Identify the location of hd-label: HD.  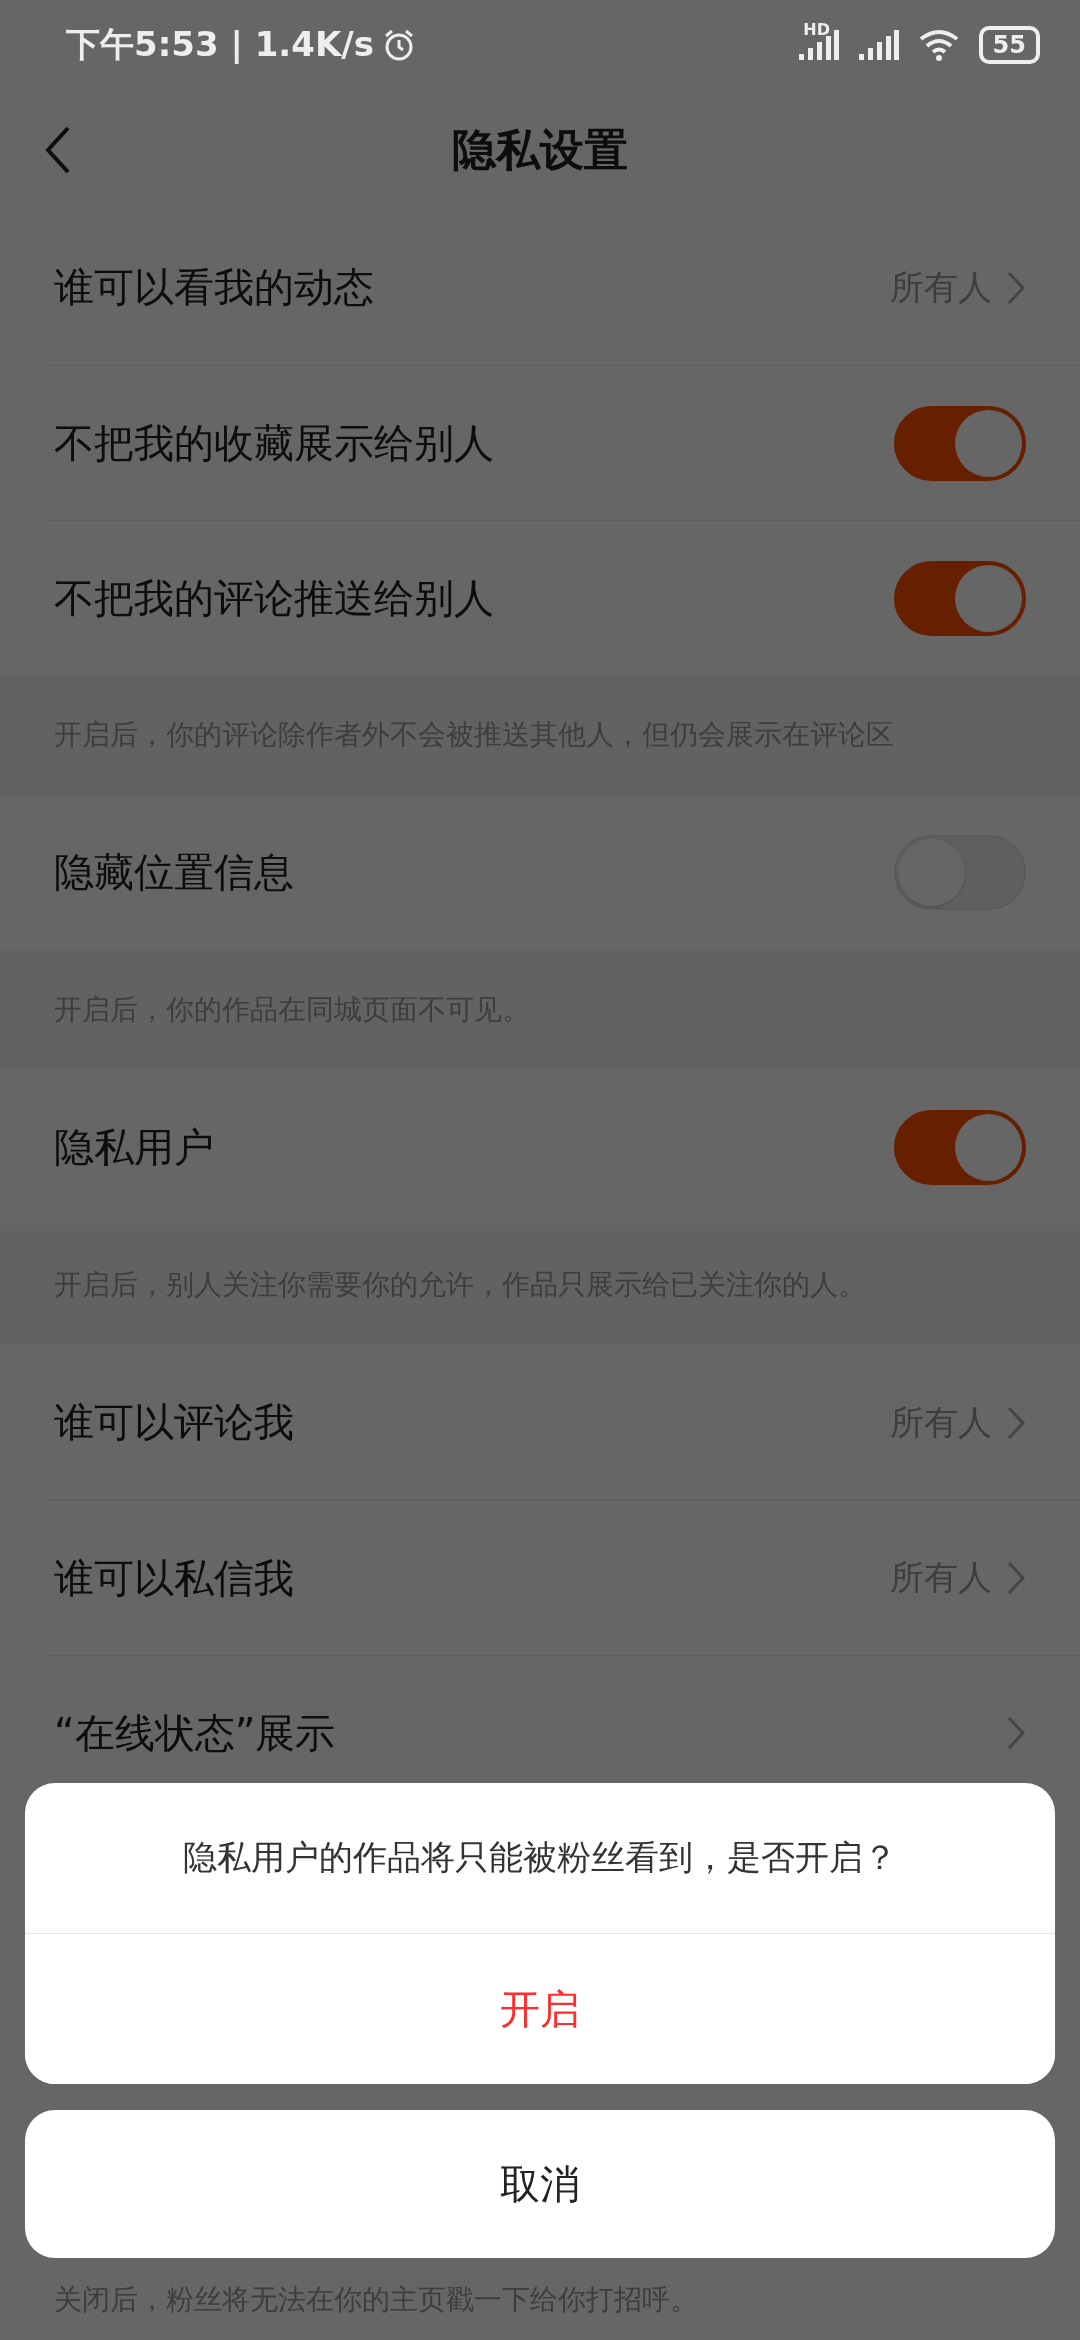
(816, 29).